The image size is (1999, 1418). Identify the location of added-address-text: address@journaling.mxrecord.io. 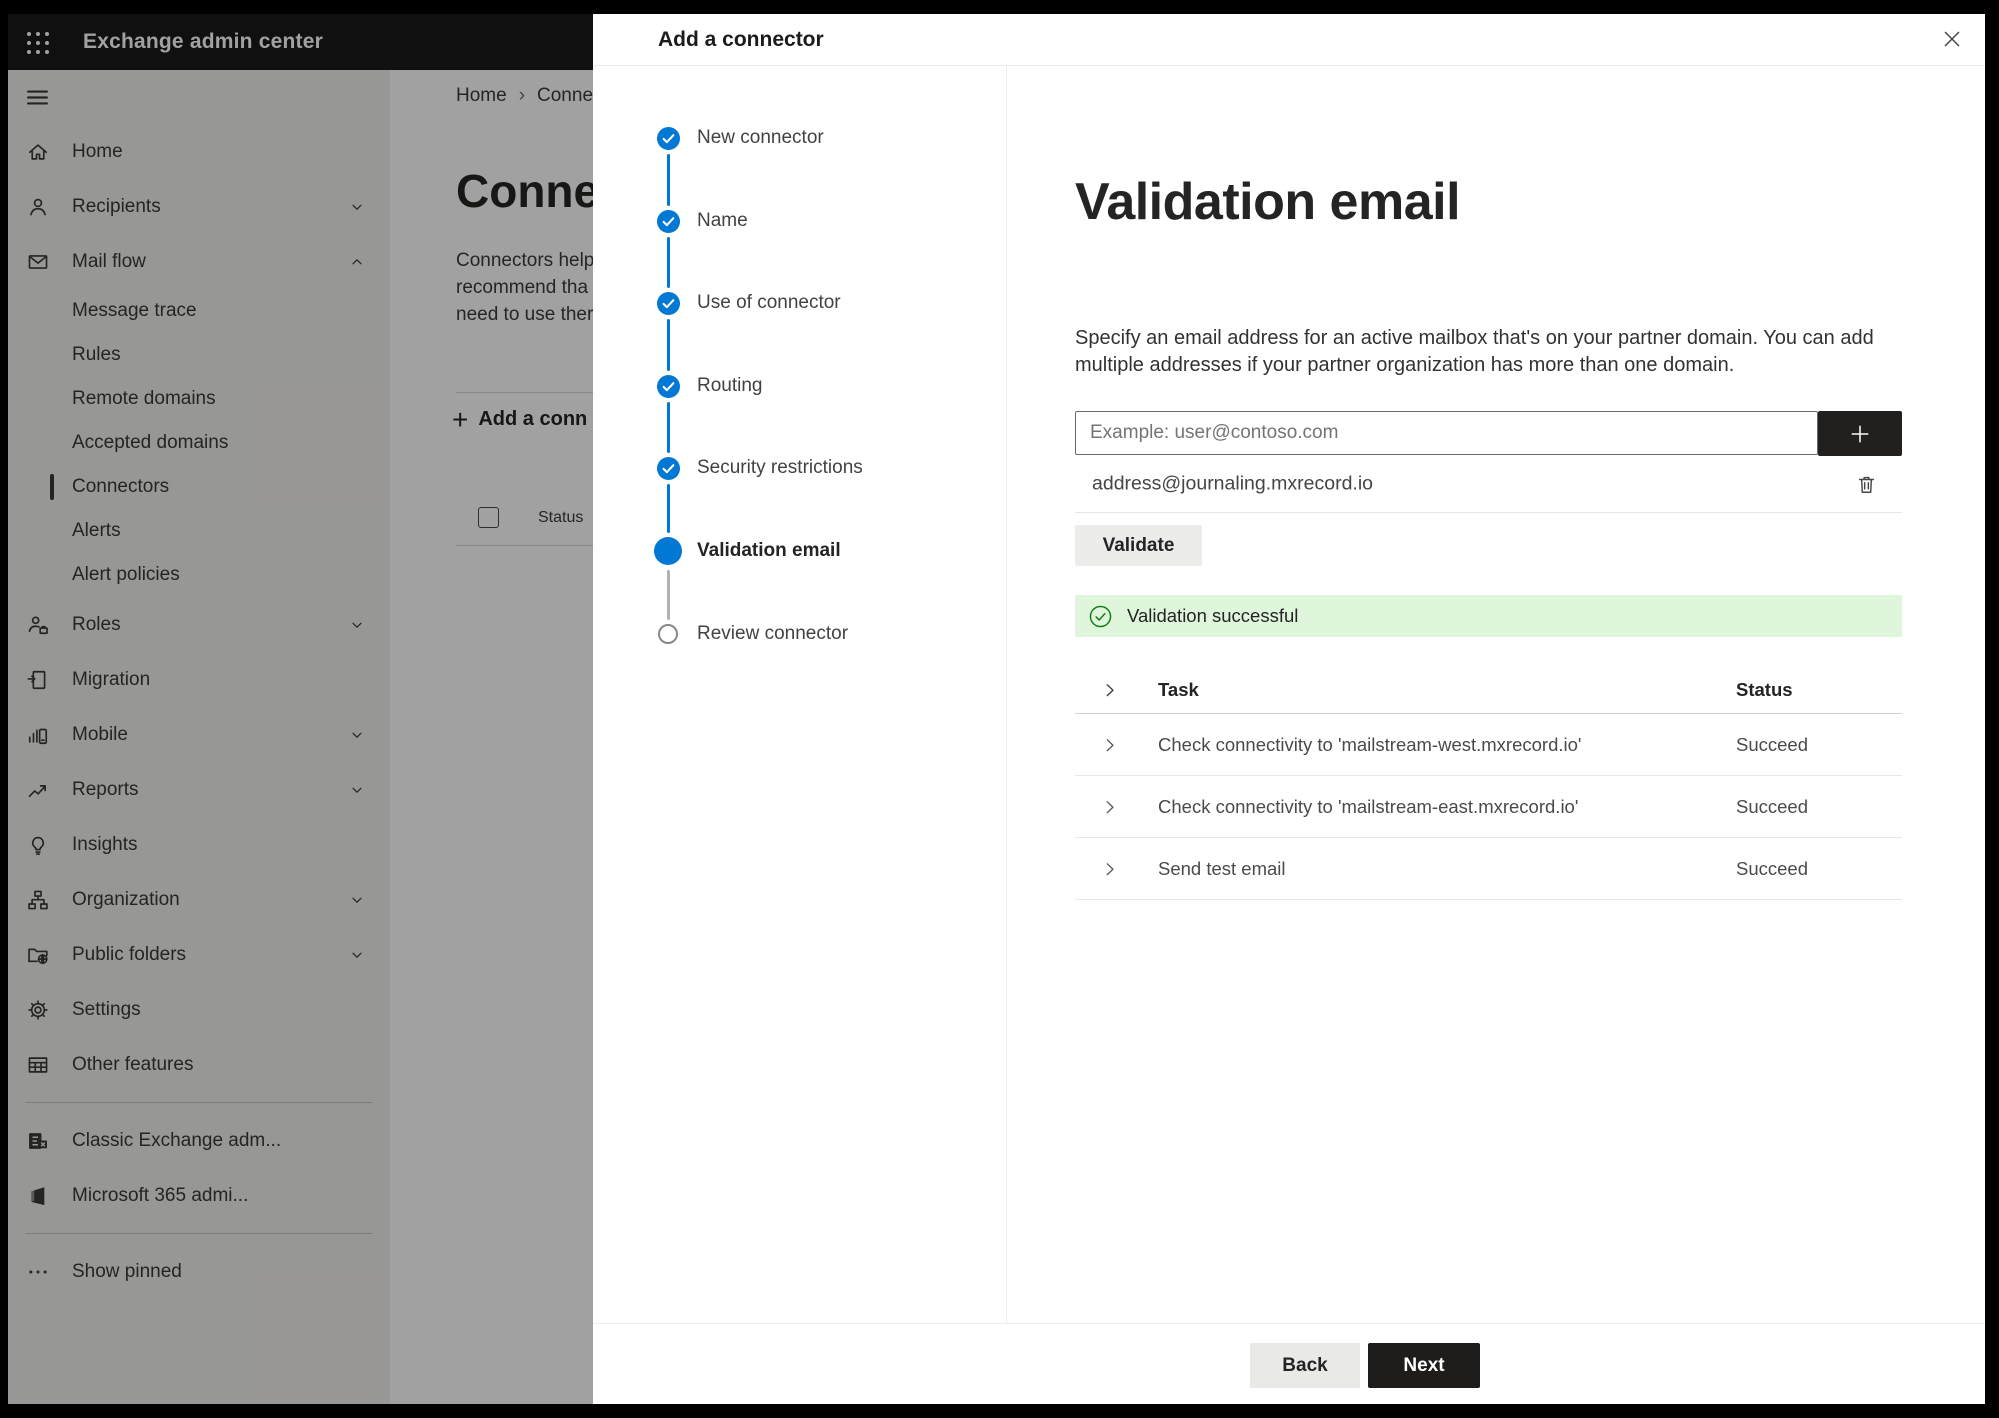
(1233, 483).